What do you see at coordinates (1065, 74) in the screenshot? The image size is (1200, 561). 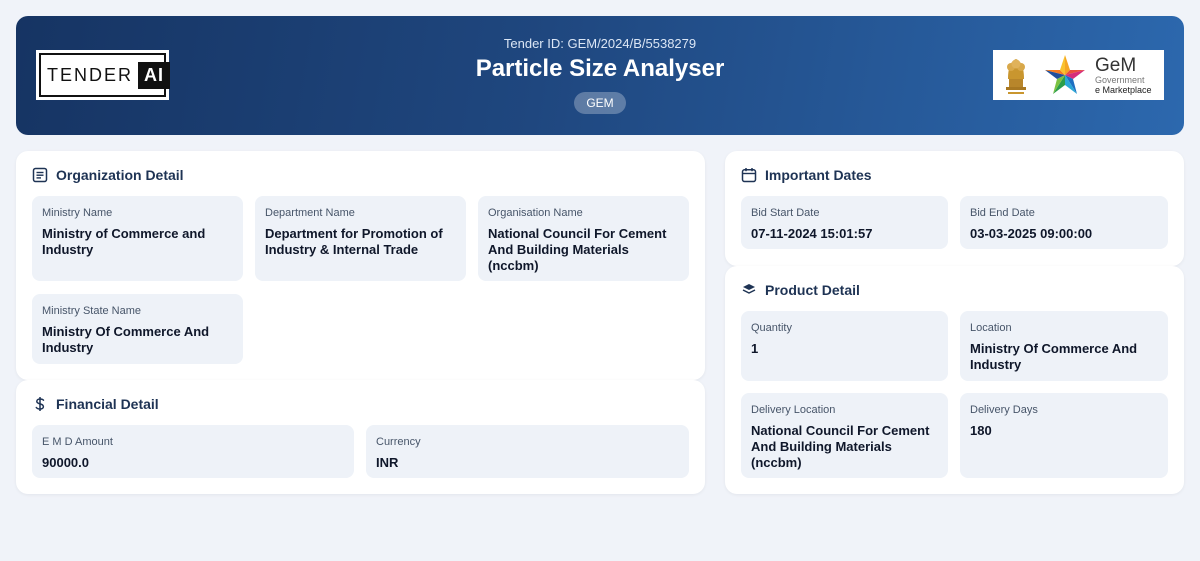 I see `gem-star-icon` at bounding box center [1065, 74].